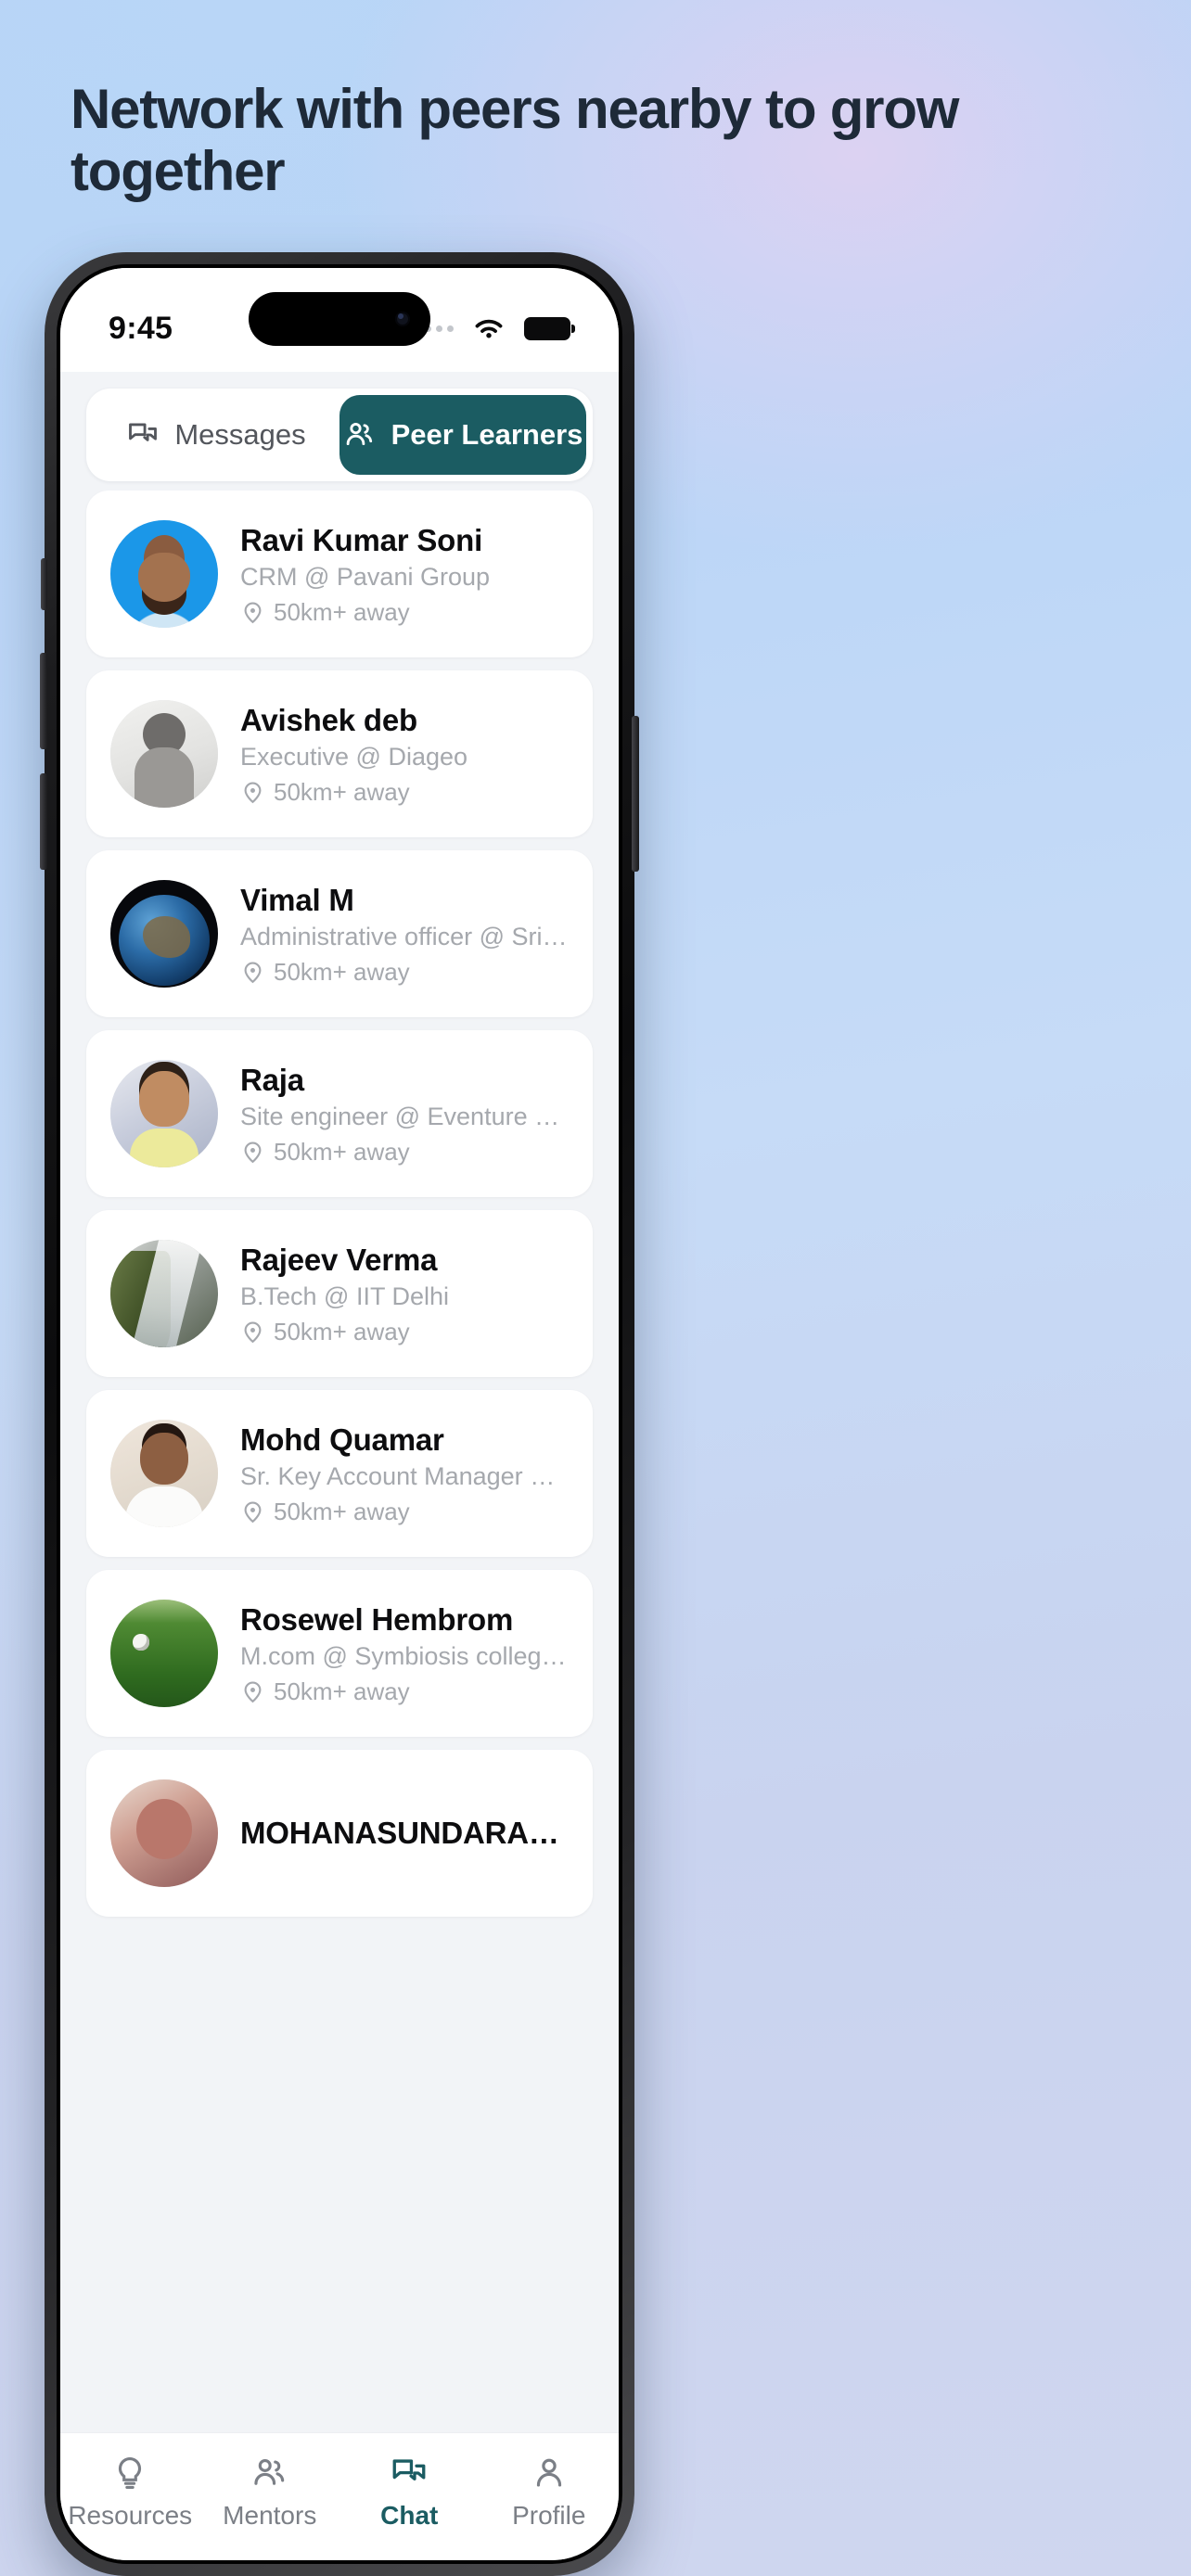 The image size is (1191, 2576). Describe the element at coordinates (404, 1477) in the screenshot. I see `person-role: Sr. Key Account Manager @ Meesho` at that location.